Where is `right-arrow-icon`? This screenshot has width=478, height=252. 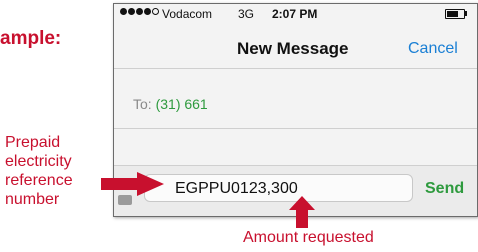
right-arrow-icon is located at coordinates (132, 184).